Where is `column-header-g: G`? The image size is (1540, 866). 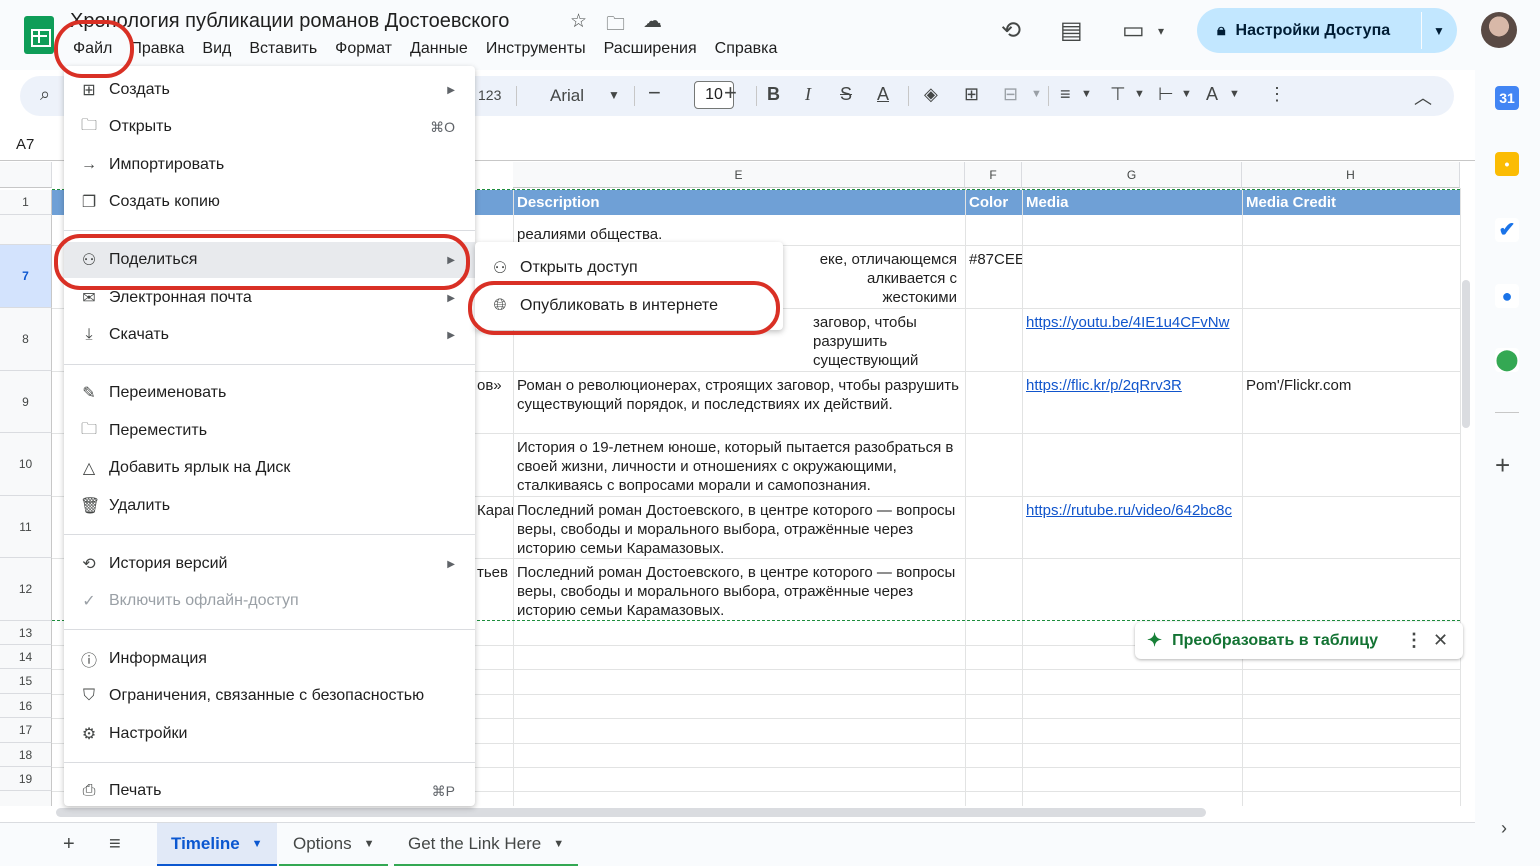
column-header-g: G is located at coordinates (1132, 175).